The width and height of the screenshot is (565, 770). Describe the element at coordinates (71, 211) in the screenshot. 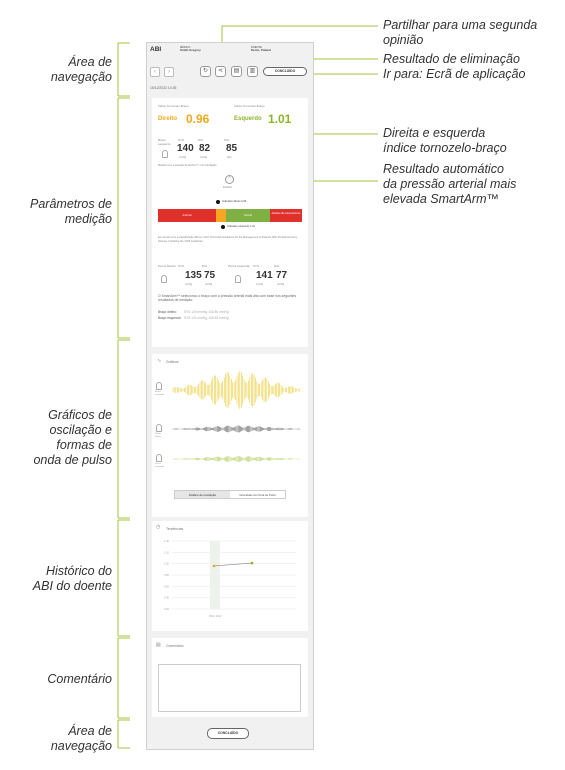

I see `label-measurement-params: Parâmetros de medição` at that location.